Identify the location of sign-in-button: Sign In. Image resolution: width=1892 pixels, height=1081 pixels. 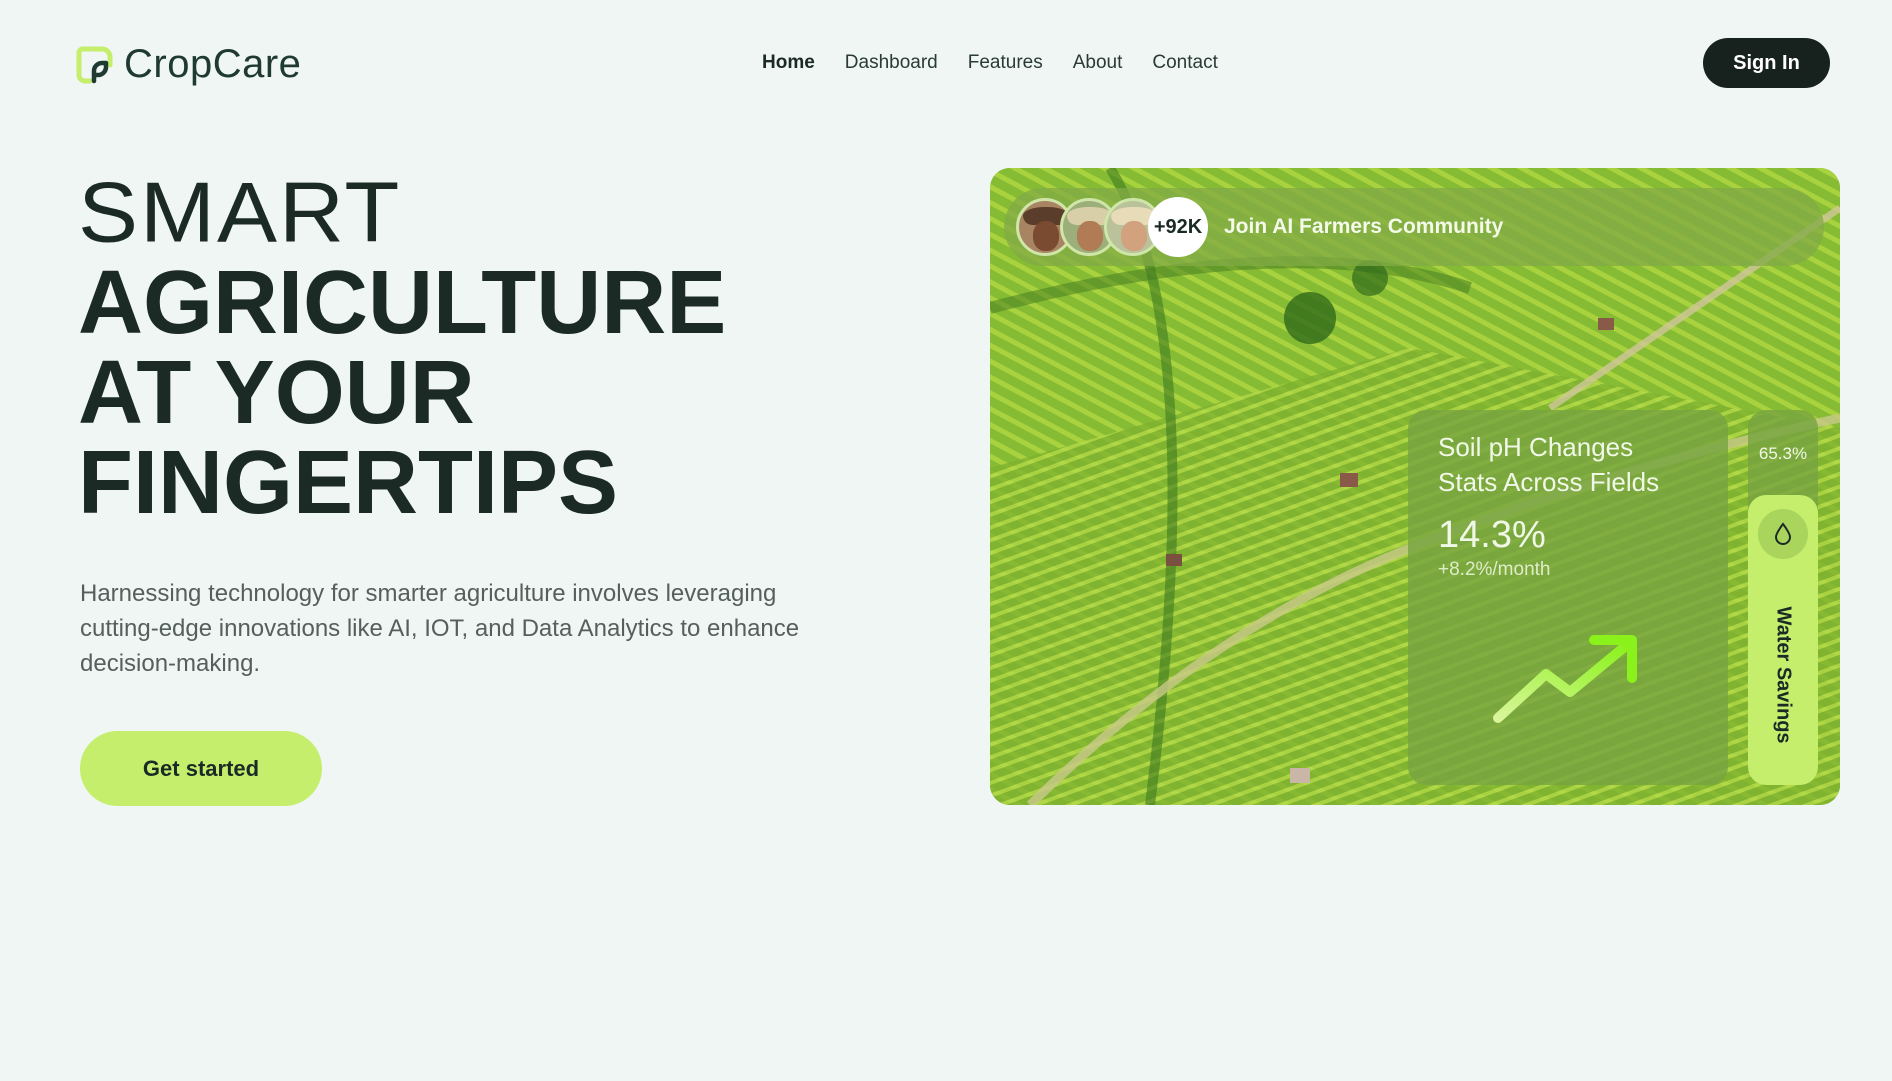
(1766, 63).